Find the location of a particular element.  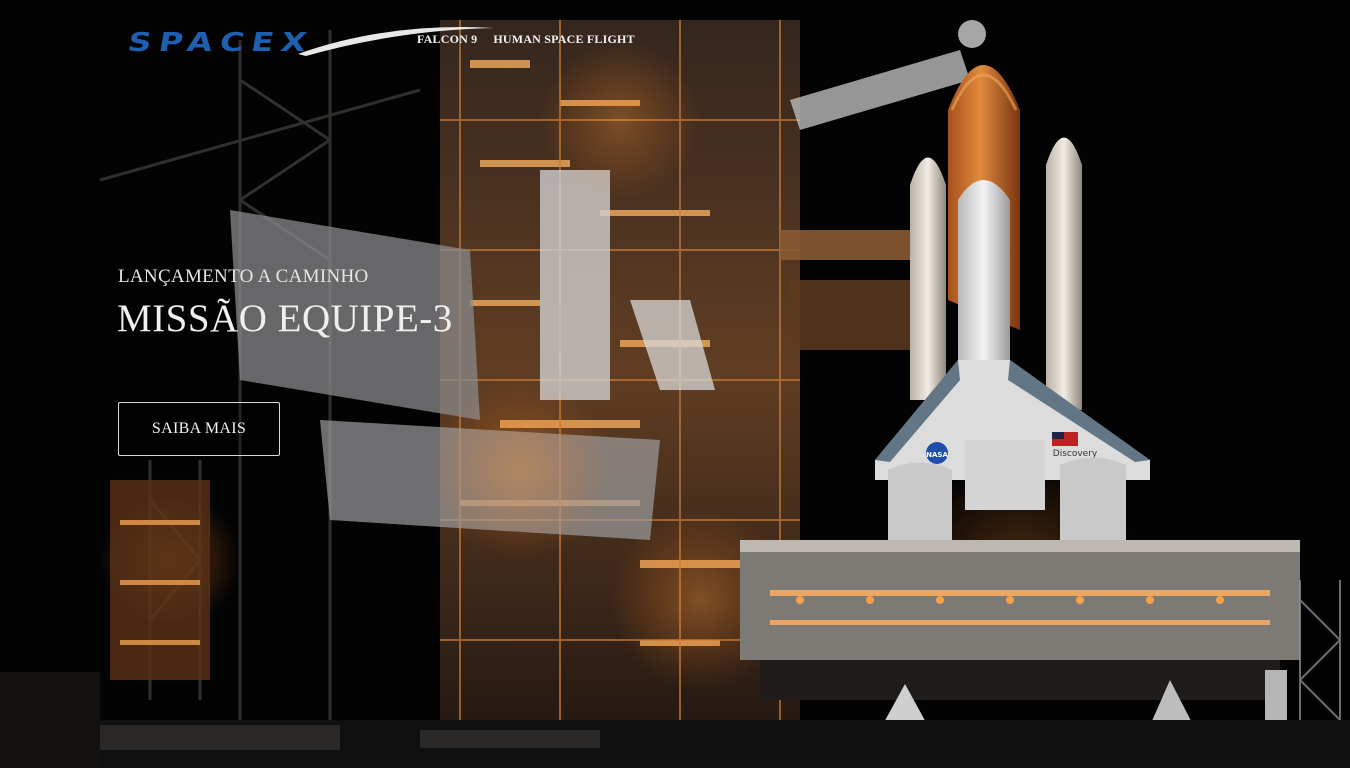

hero-title: MISSÃO EQUIPE-3 is located at coordinates (285, 318).